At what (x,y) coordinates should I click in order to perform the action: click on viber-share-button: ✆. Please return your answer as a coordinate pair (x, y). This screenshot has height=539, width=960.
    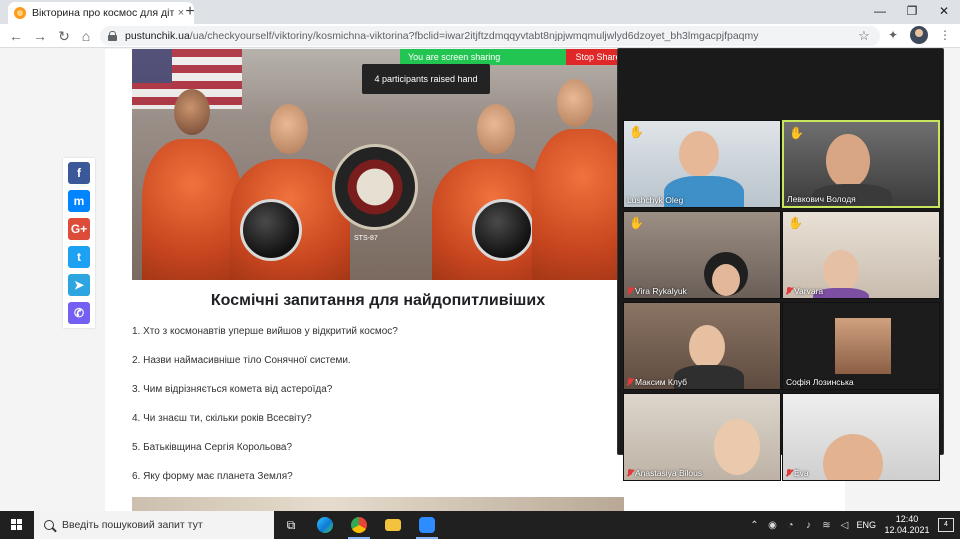
    Looking at the image, I should click on (79, 313).